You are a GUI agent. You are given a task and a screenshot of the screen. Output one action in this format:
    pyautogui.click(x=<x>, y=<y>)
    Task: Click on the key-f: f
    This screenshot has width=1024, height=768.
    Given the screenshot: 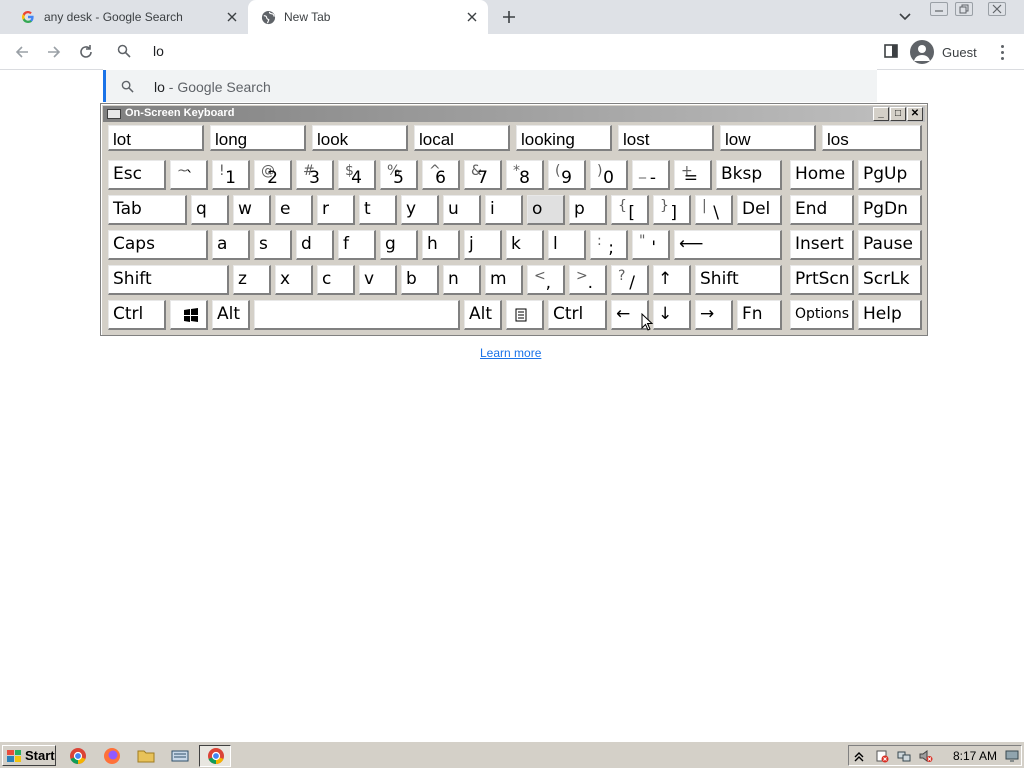 What is the action you would take?
    pyautogui.click(x=357, y=245)
    